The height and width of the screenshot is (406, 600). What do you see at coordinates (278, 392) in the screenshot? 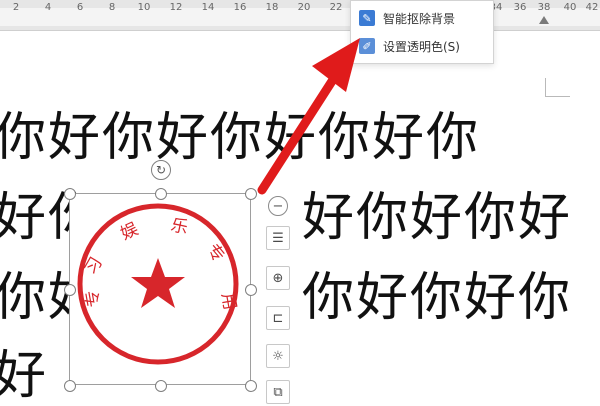
I see `more-tools-icon: ⧉` at bounding box center [278, 392].